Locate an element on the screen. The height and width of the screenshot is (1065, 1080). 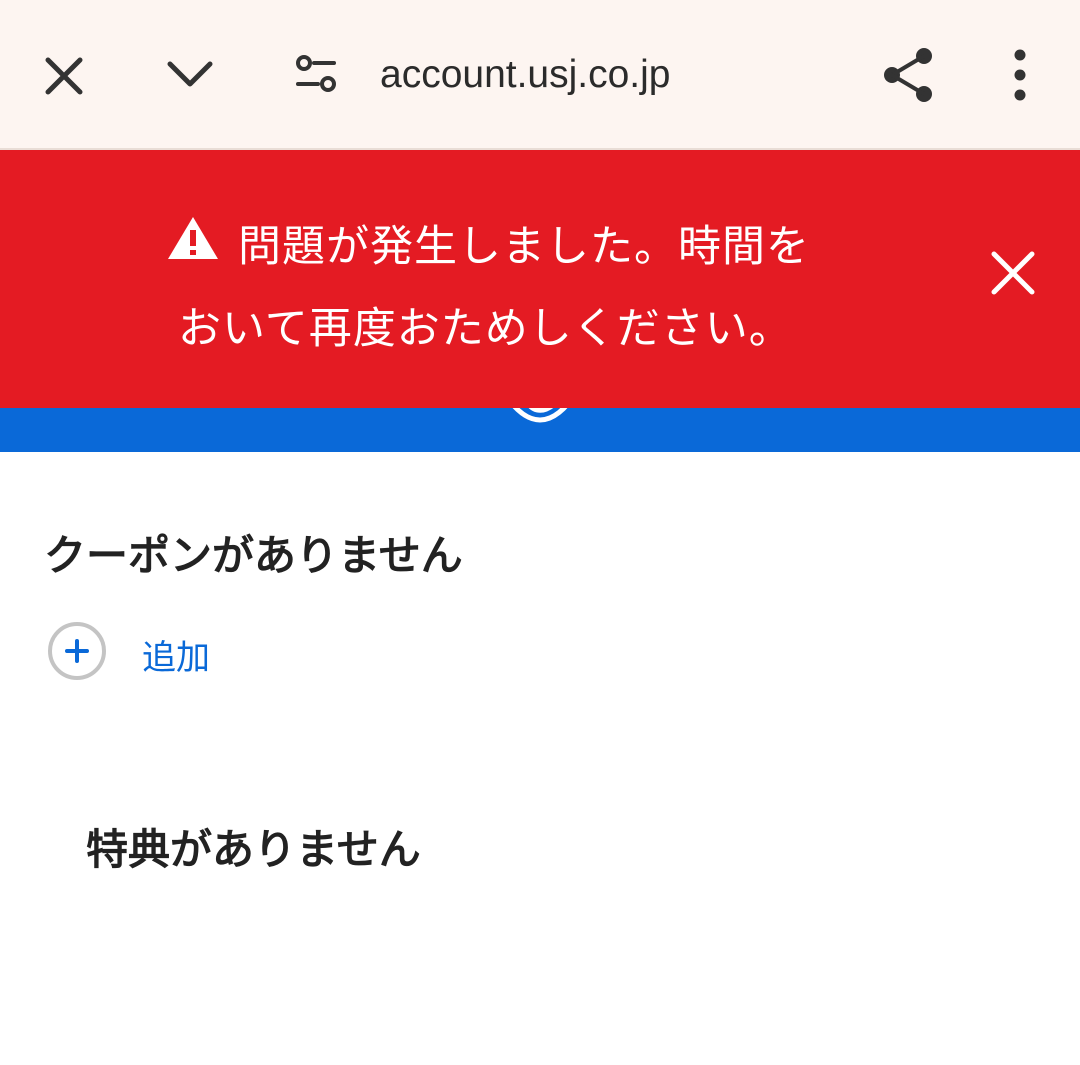
add-coupon-label: 追加 is located at coordinates (176, 654).